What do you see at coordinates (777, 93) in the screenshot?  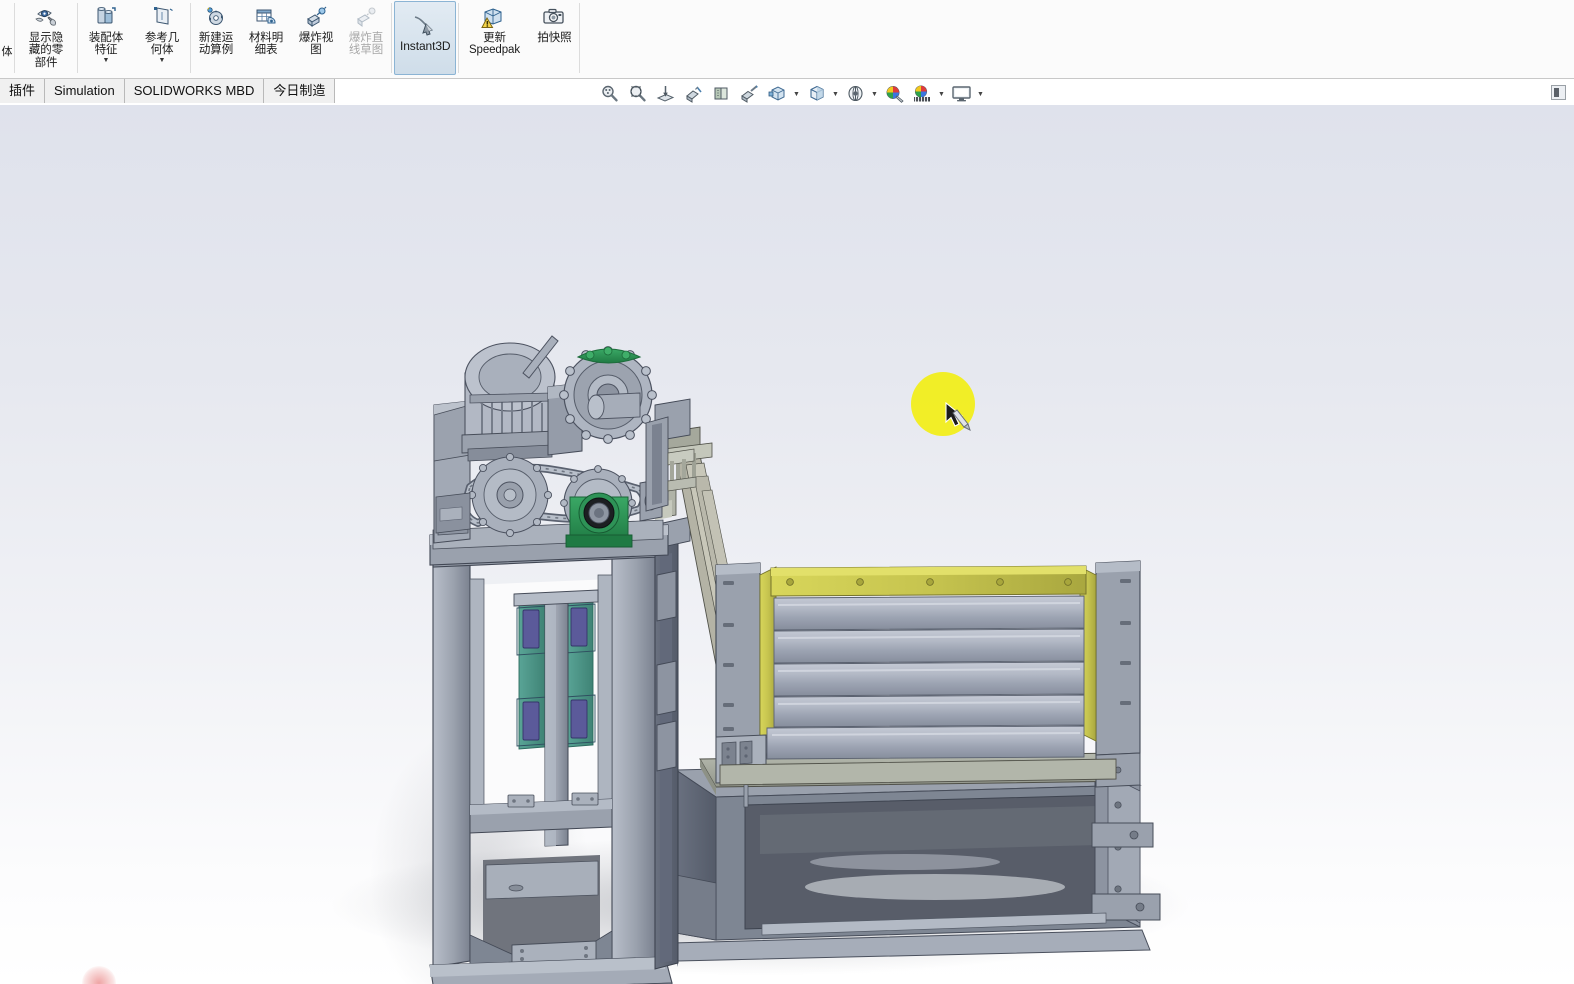 I see `hide-show-items-icon` at bounding box center [777, 93].